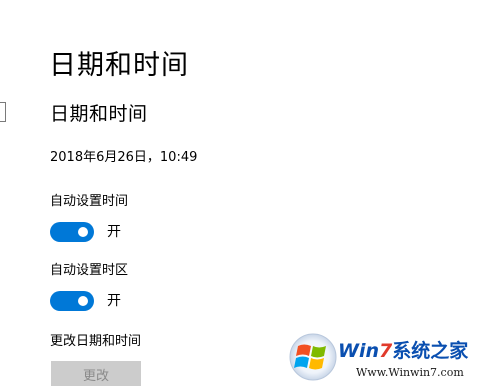 The width and height of the screenshot is (487, 386). Describe the element at coordinates (114, 301) in the screenshot. I see `auto-timezone-state: 开` at that location.